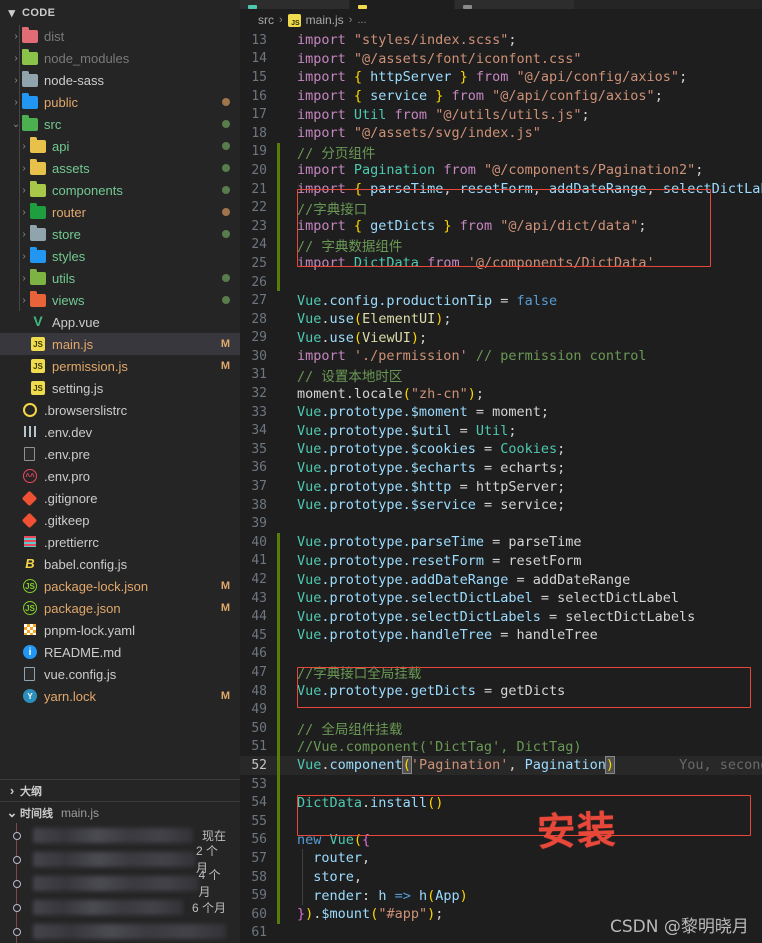 The image size is (762, 943). Describe the element at coordinates (501, 747) in the screenshot. I see `code-line: 51 //Vue.component('DictTag', DictTag)` at that location.